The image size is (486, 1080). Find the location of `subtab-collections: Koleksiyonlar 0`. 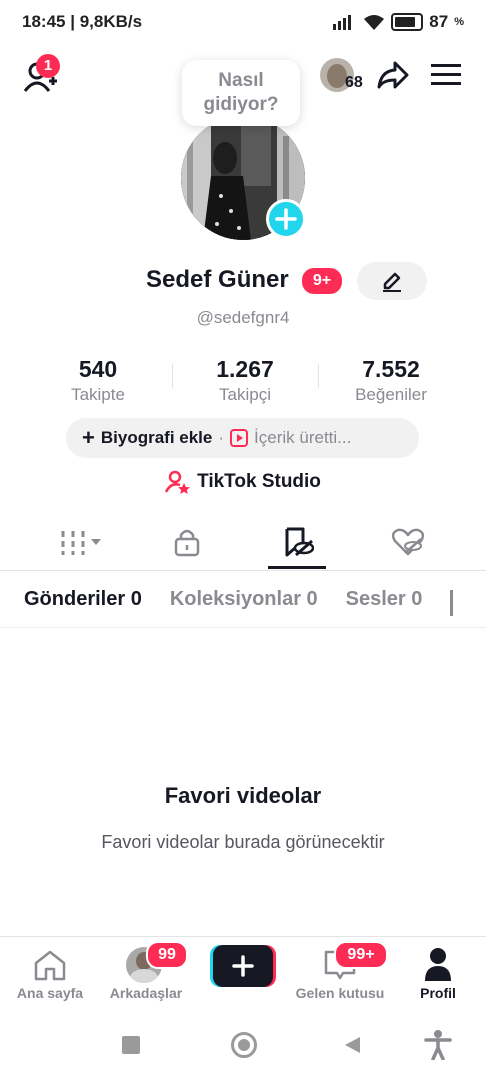

subtab-collections: Koleksiyonlar 0 is located at coordinates (244, 604).